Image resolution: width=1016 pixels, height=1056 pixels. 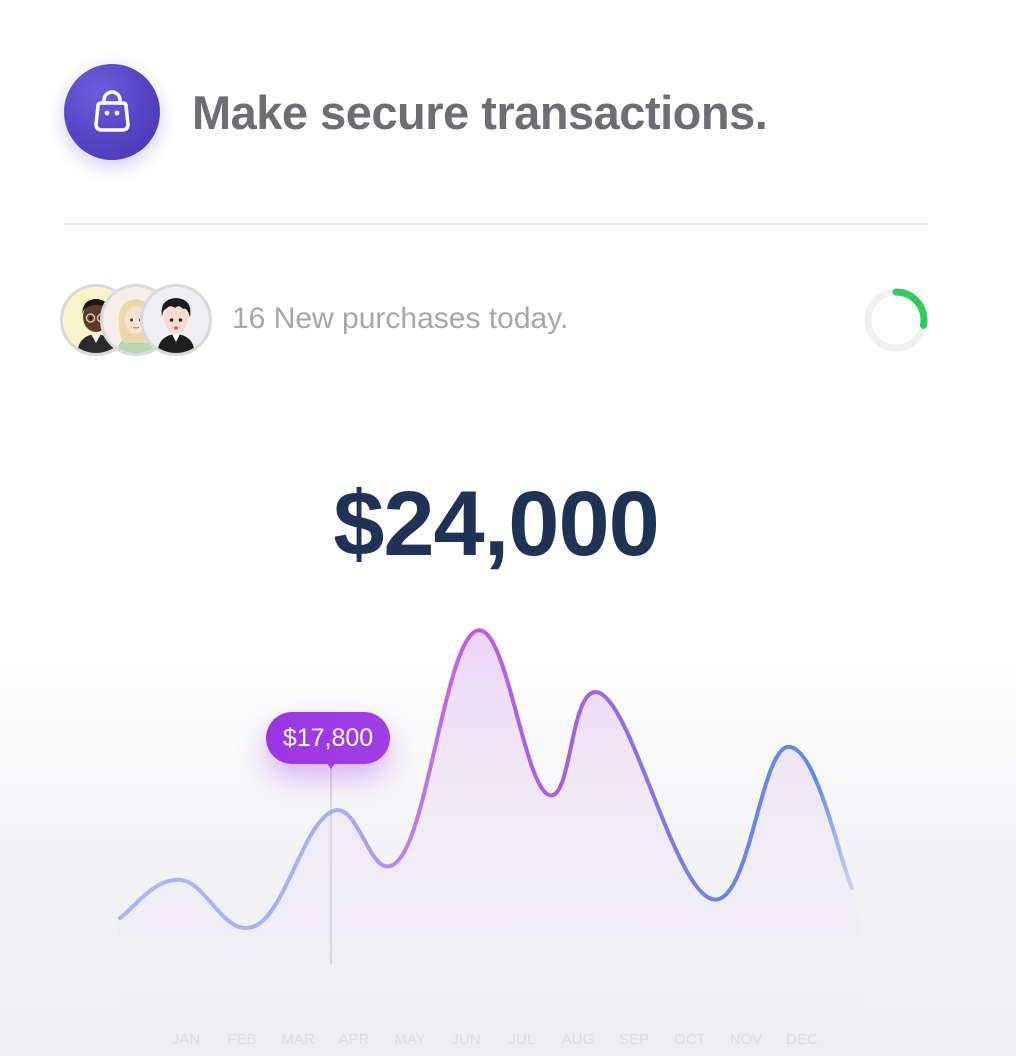 I want to click on progress-ring, so click(x=896, y=320).